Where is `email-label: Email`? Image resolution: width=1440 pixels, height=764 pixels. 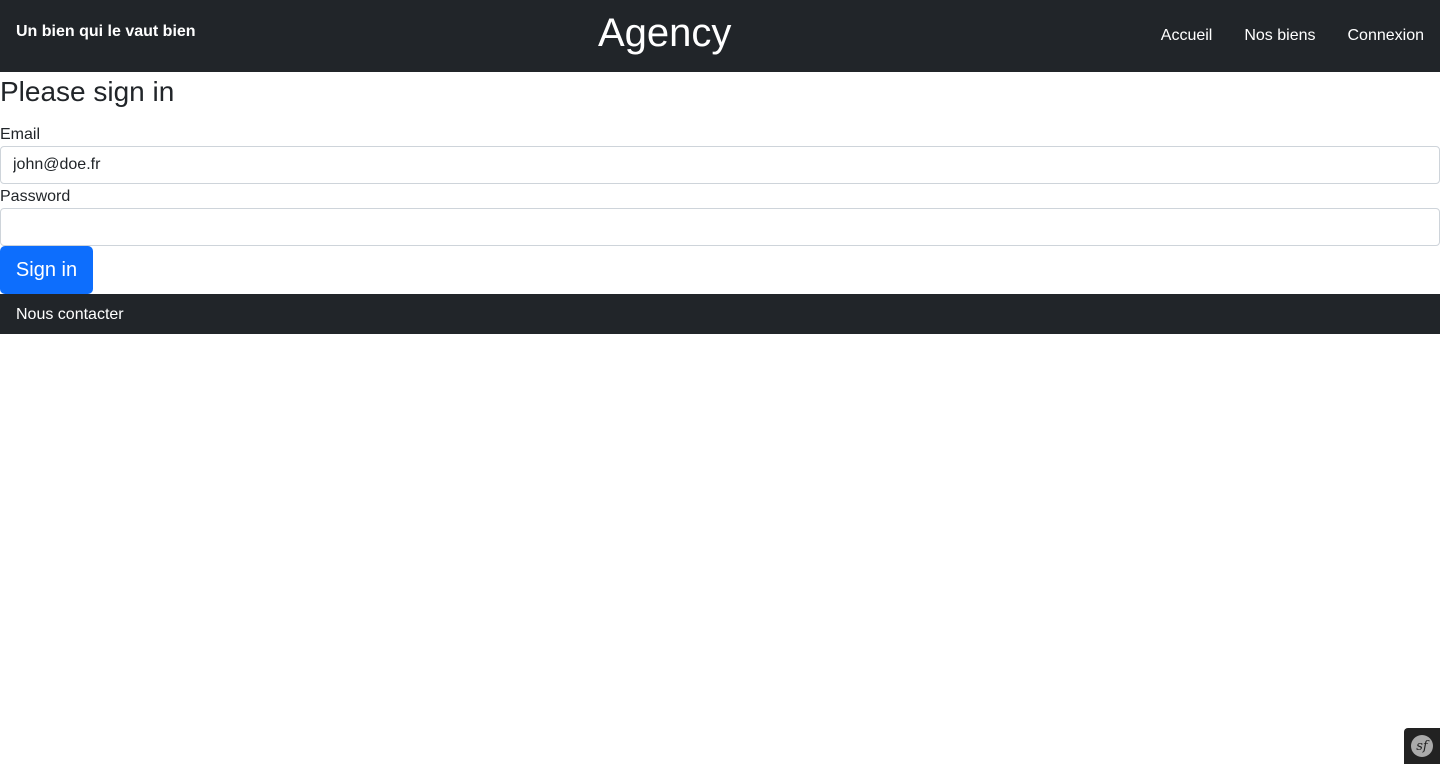
email-label: Email is located at coordinates (20, 134).